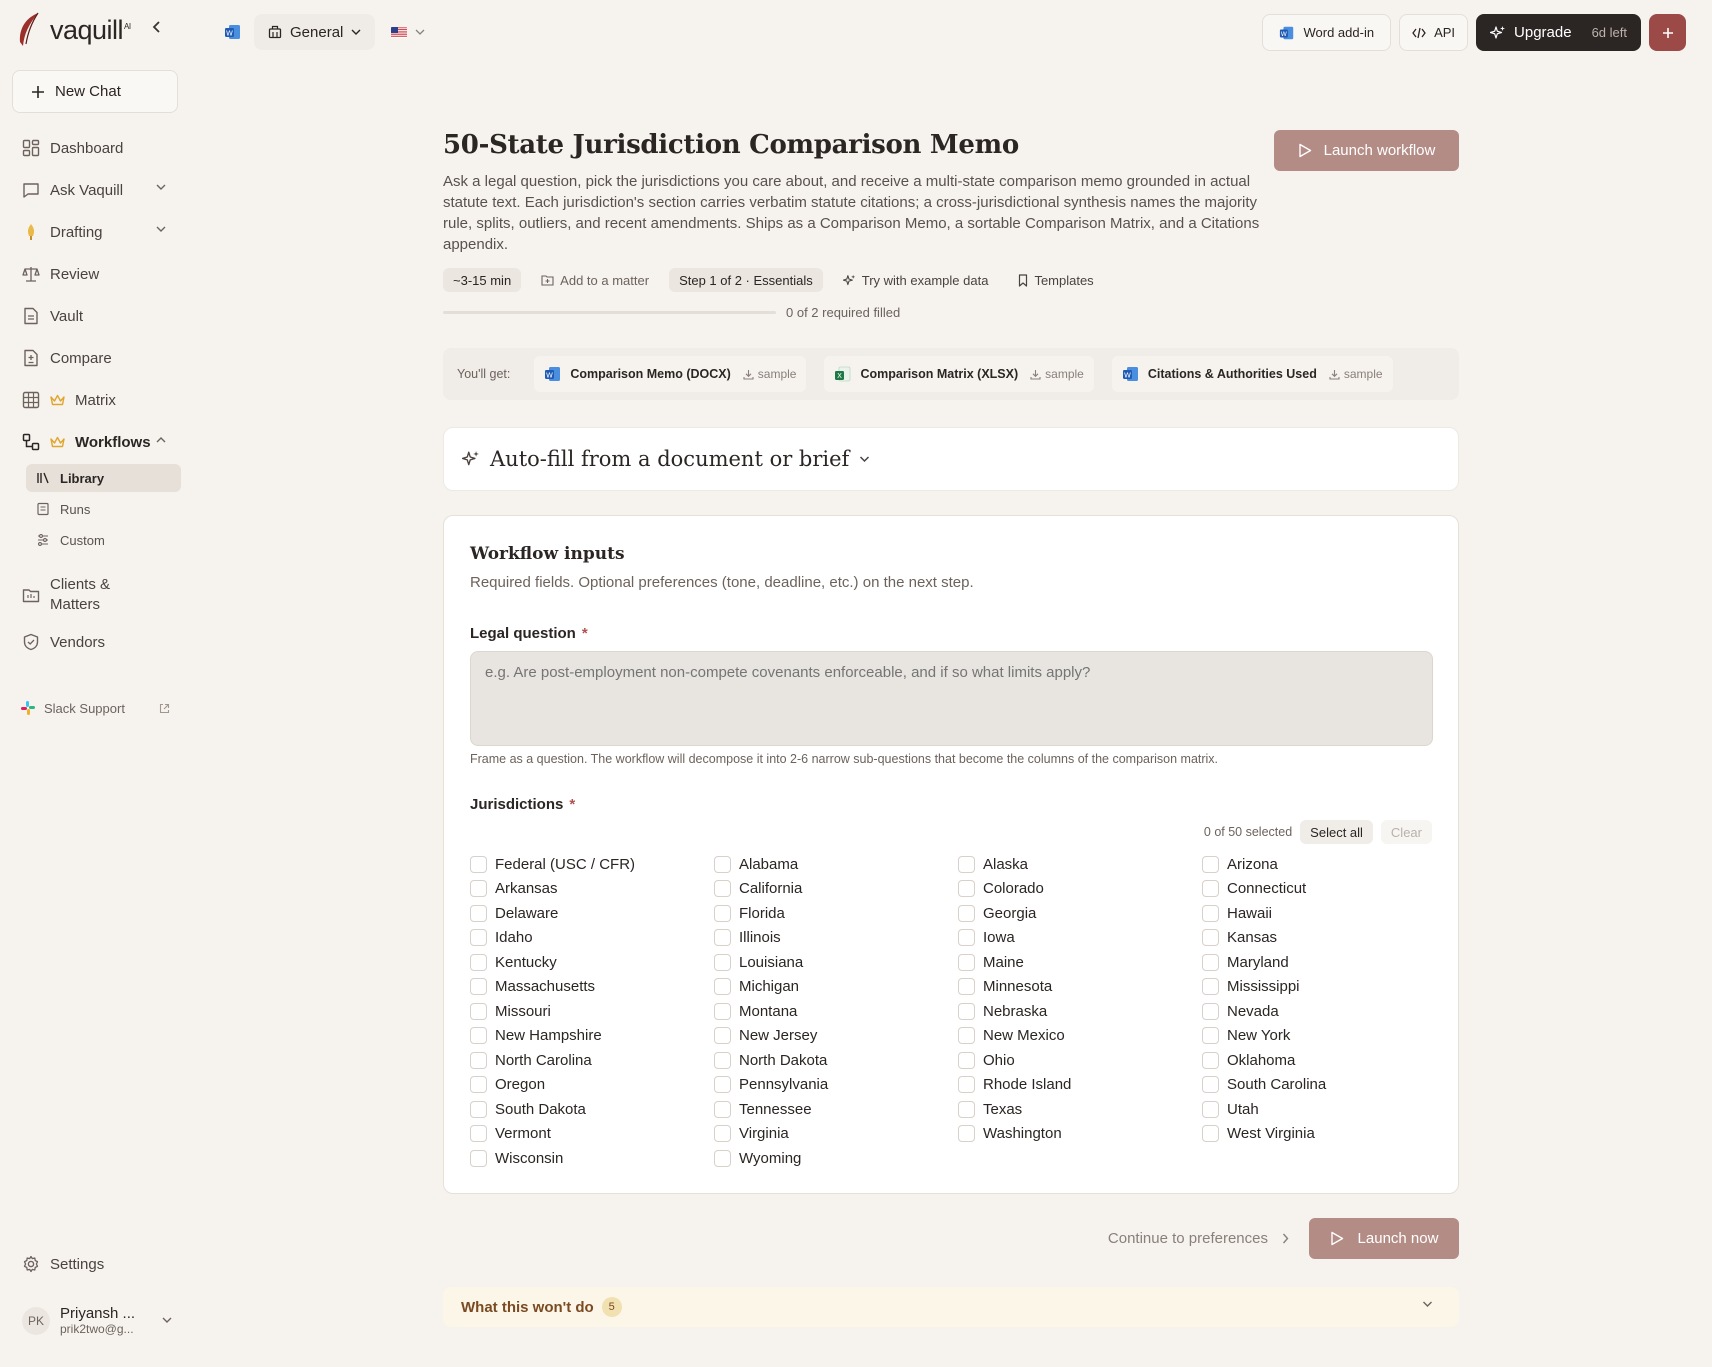  Describe the element at coordinates (1324, 1134) in the screenshot. I see `jurisdiction-option: West Virginia` at that location.